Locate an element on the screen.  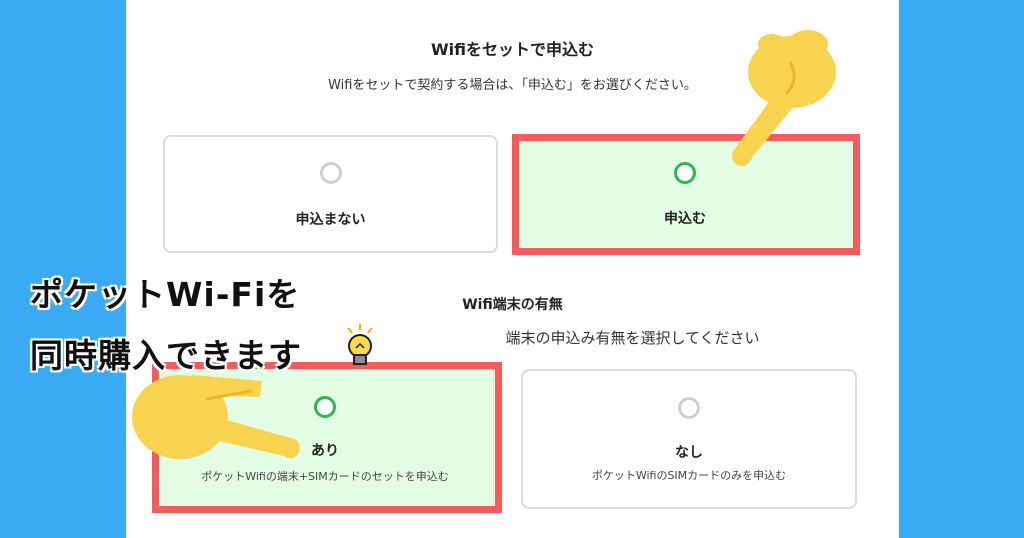
radio-button-without-device is located at coordinates (689, 408).